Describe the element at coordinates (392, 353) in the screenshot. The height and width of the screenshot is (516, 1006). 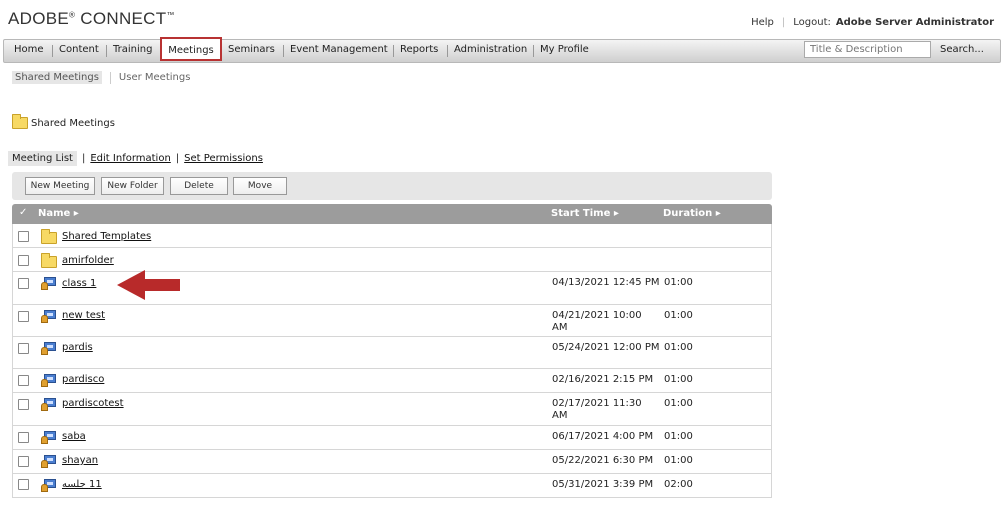
I see `table-row: pardis 05/24/2021 12:00 PM 01:00` at that location.